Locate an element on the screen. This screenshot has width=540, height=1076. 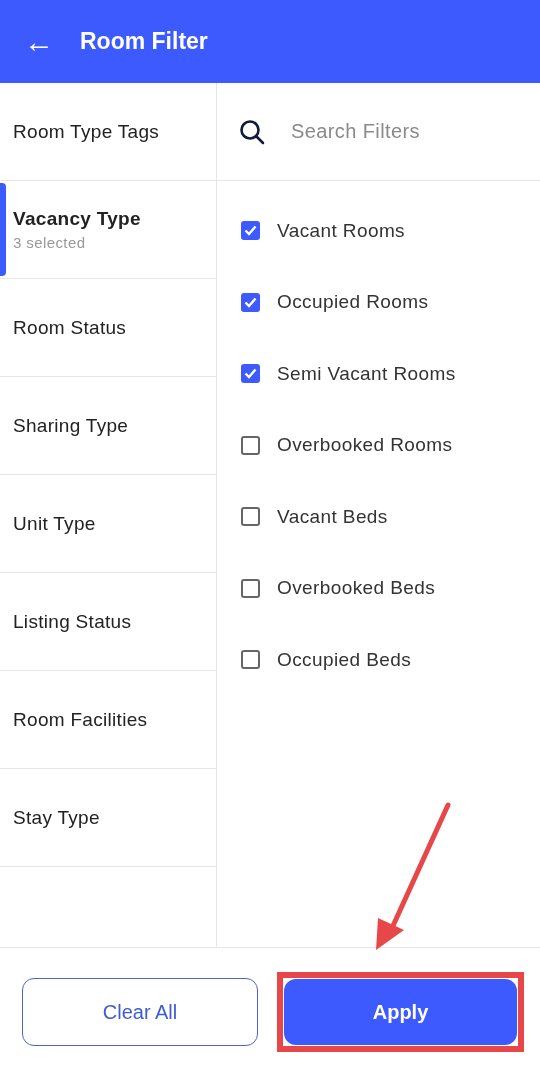
clear-button: Clear All is located at coordinates (140, 1012).